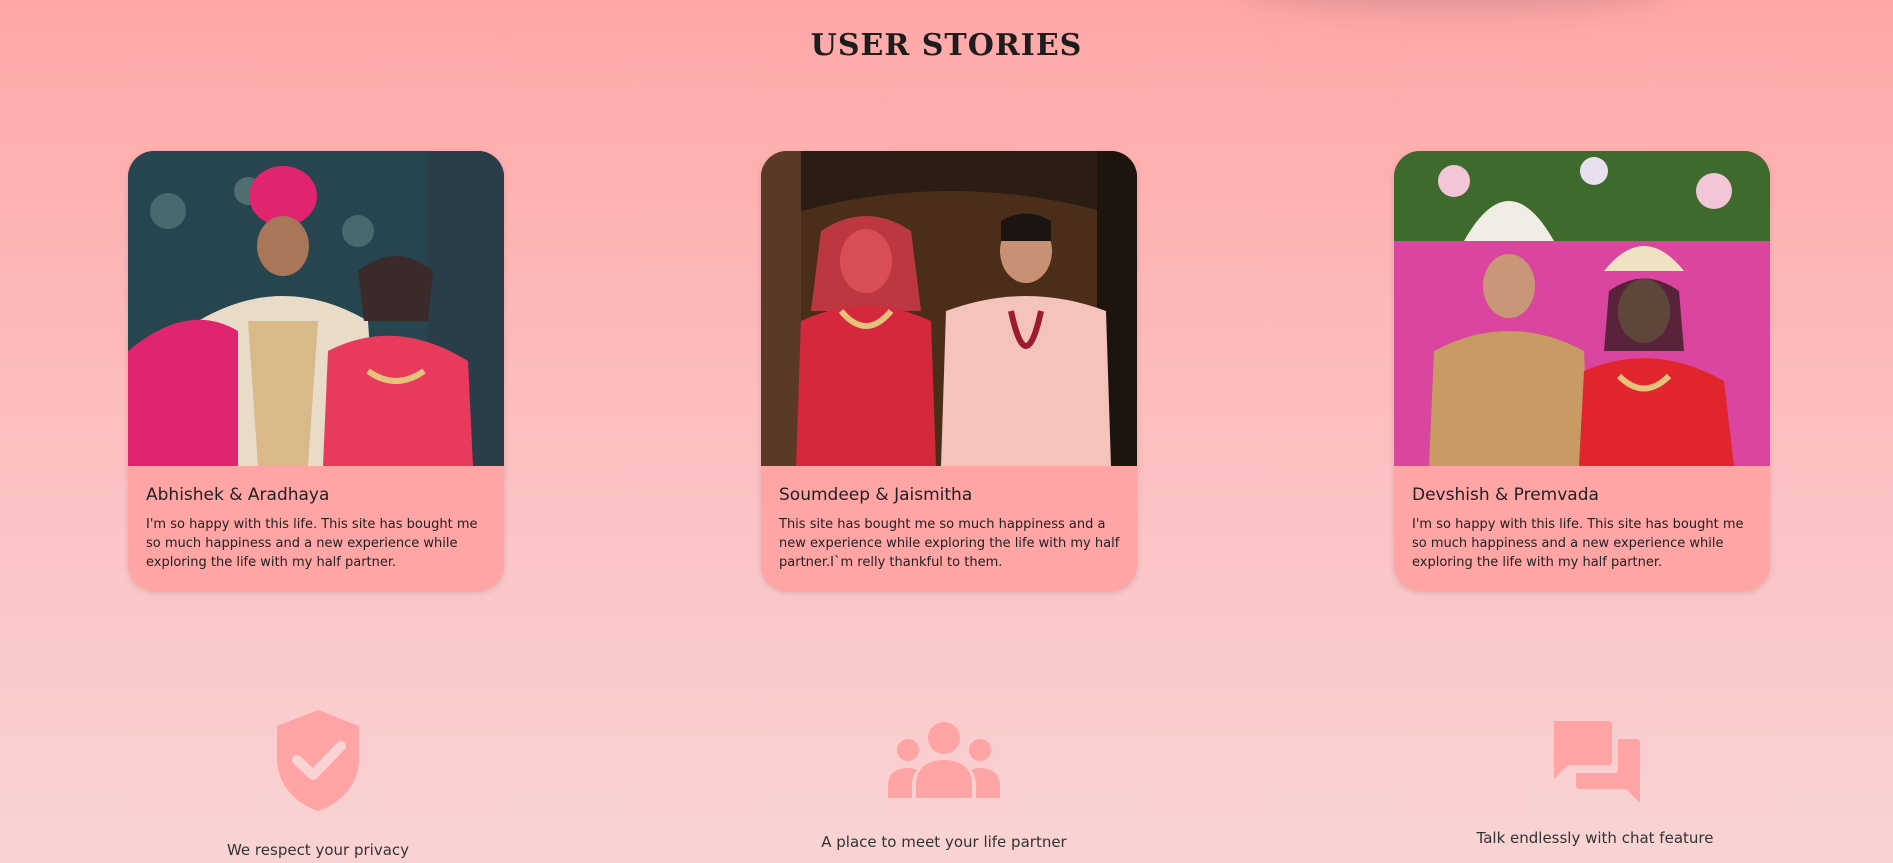  Describe the element at coordinates (1455, 5) in the screenshot. I see `top-shadow` at that location.